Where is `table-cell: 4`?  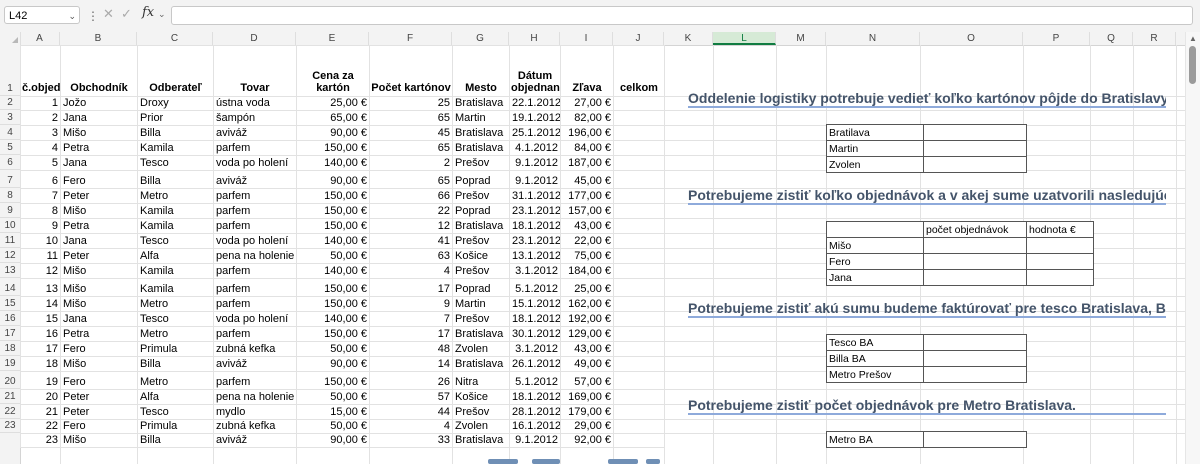 table-cell: 4 is located at coordinates (411, 271).